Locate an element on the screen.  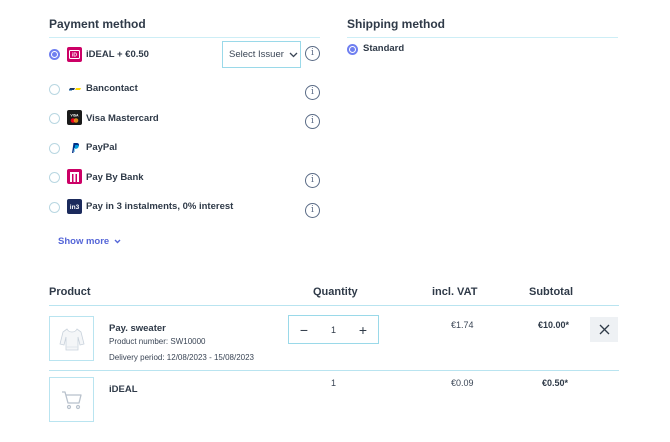
column-header-incl-vat: incl. VAT is located at coordinates (455, 292).